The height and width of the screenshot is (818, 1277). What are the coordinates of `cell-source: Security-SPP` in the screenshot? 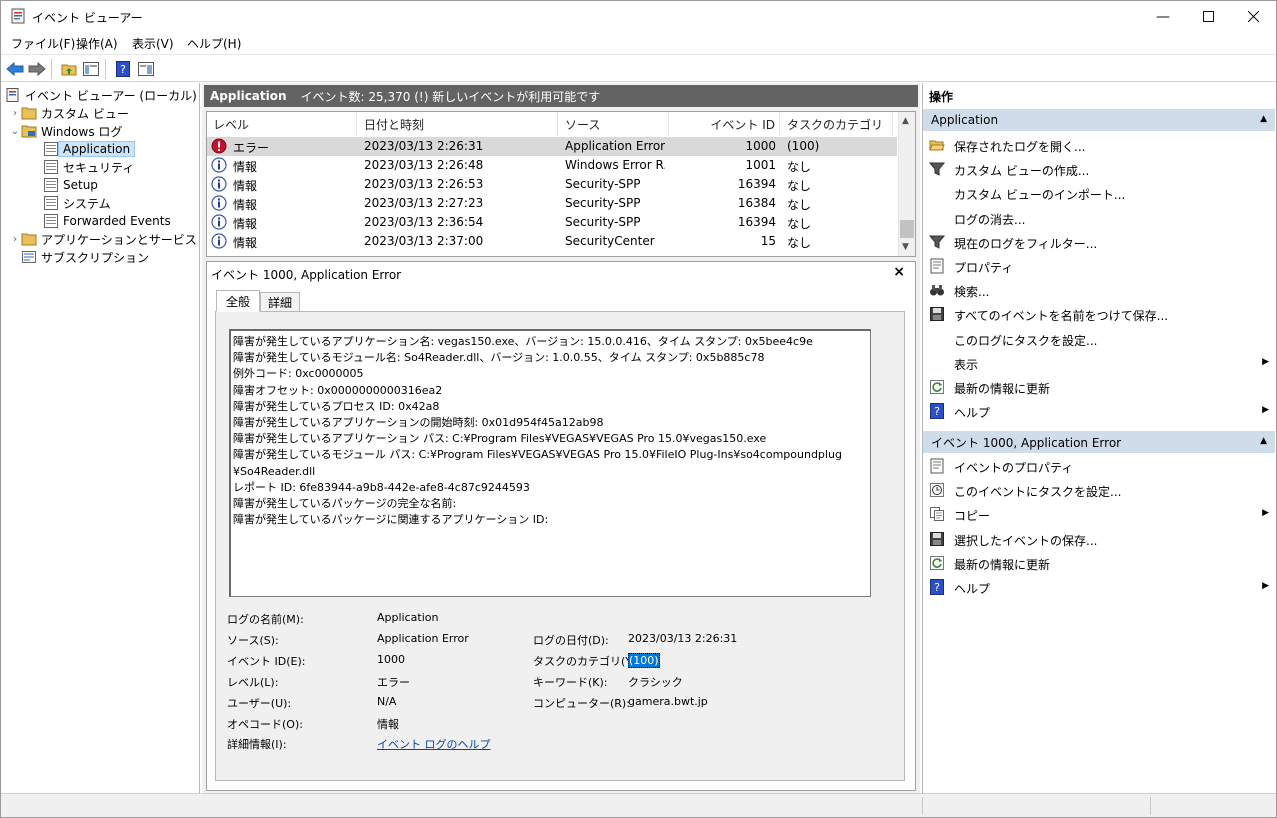 It's located at (603, 222).